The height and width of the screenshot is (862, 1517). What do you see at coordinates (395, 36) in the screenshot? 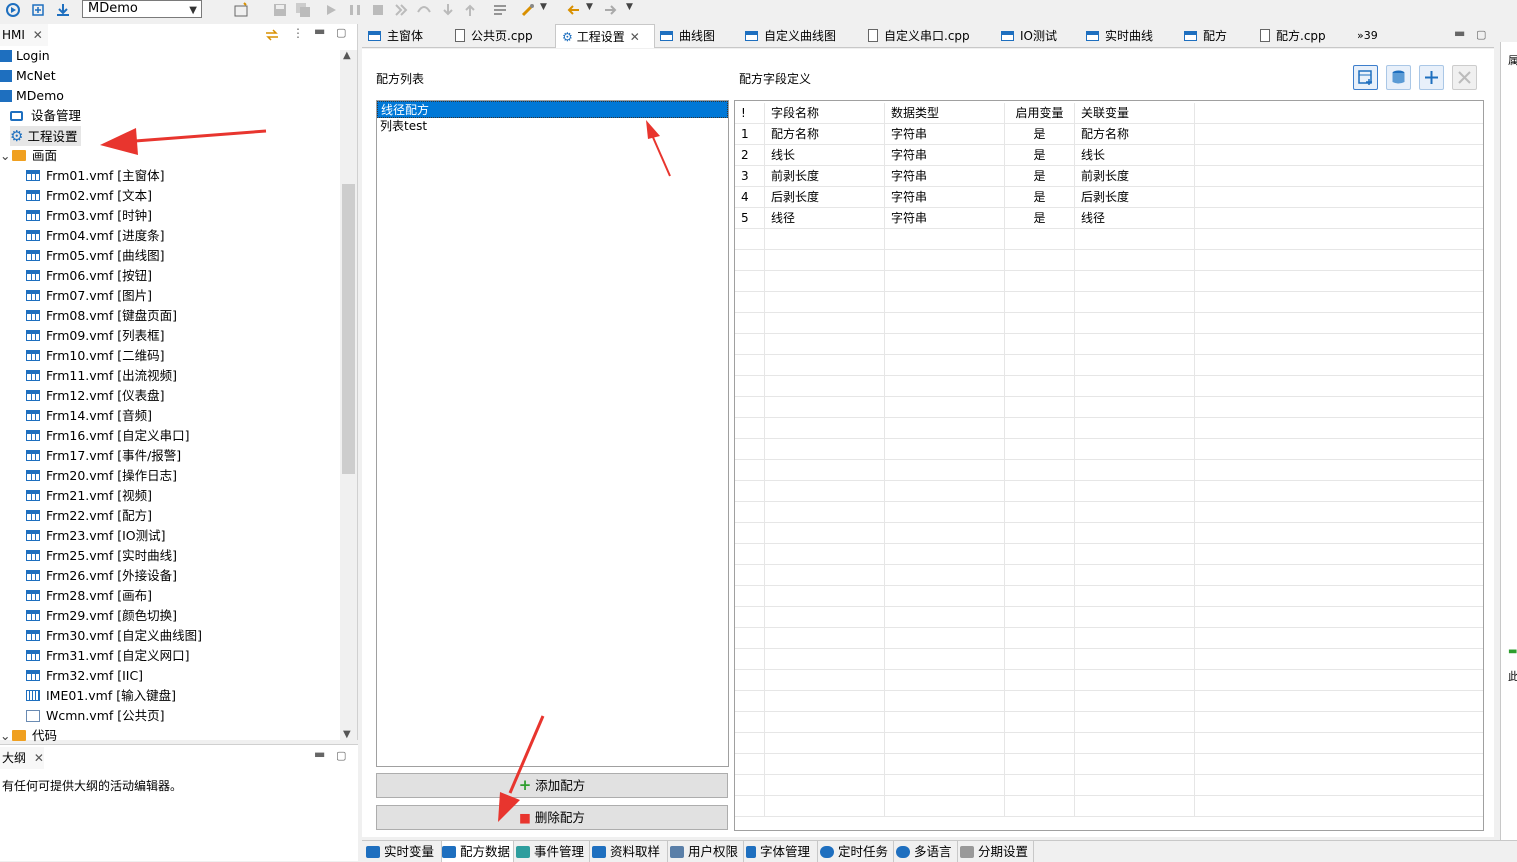
I see `tab-main-window: 主窗体` at bounding box center [395, 36].